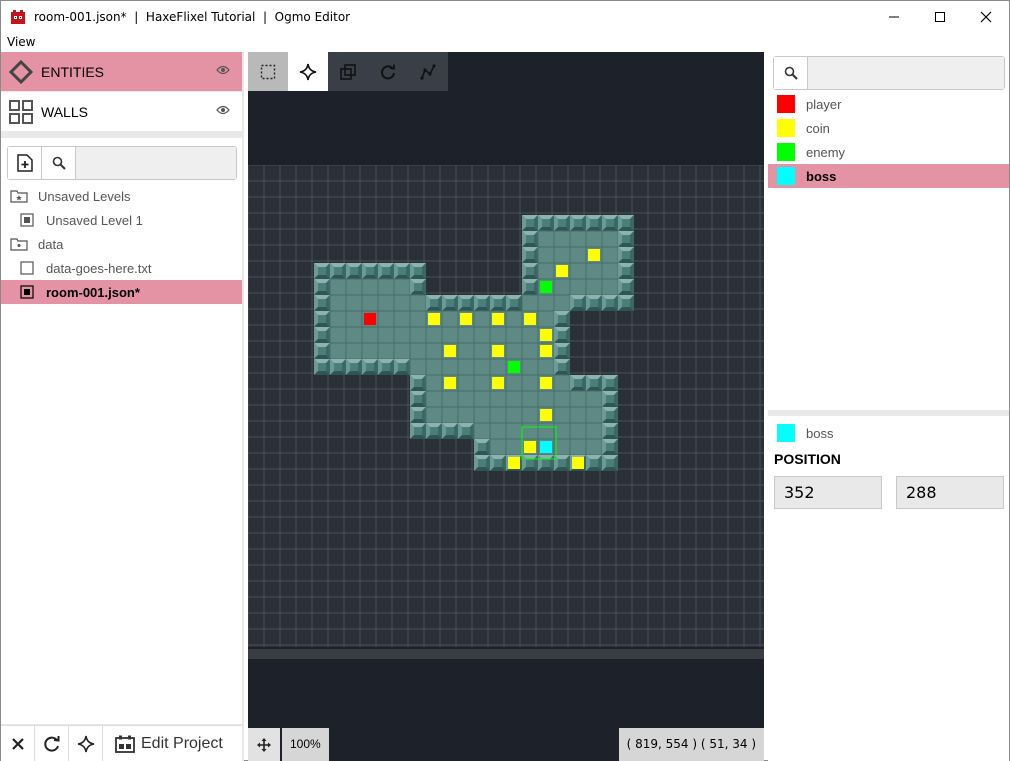  Describe the element at coordinates (156, 163) in the screenshot. I see `file-search-input` at that location.